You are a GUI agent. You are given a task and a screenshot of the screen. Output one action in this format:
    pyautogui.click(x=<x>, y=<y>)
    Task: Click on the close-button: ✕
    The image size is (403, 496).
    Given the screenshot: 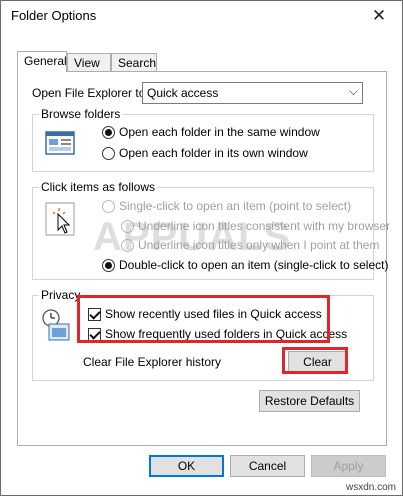 What is the action you would take?
    pyautogui.click(x=379, y=16)
    